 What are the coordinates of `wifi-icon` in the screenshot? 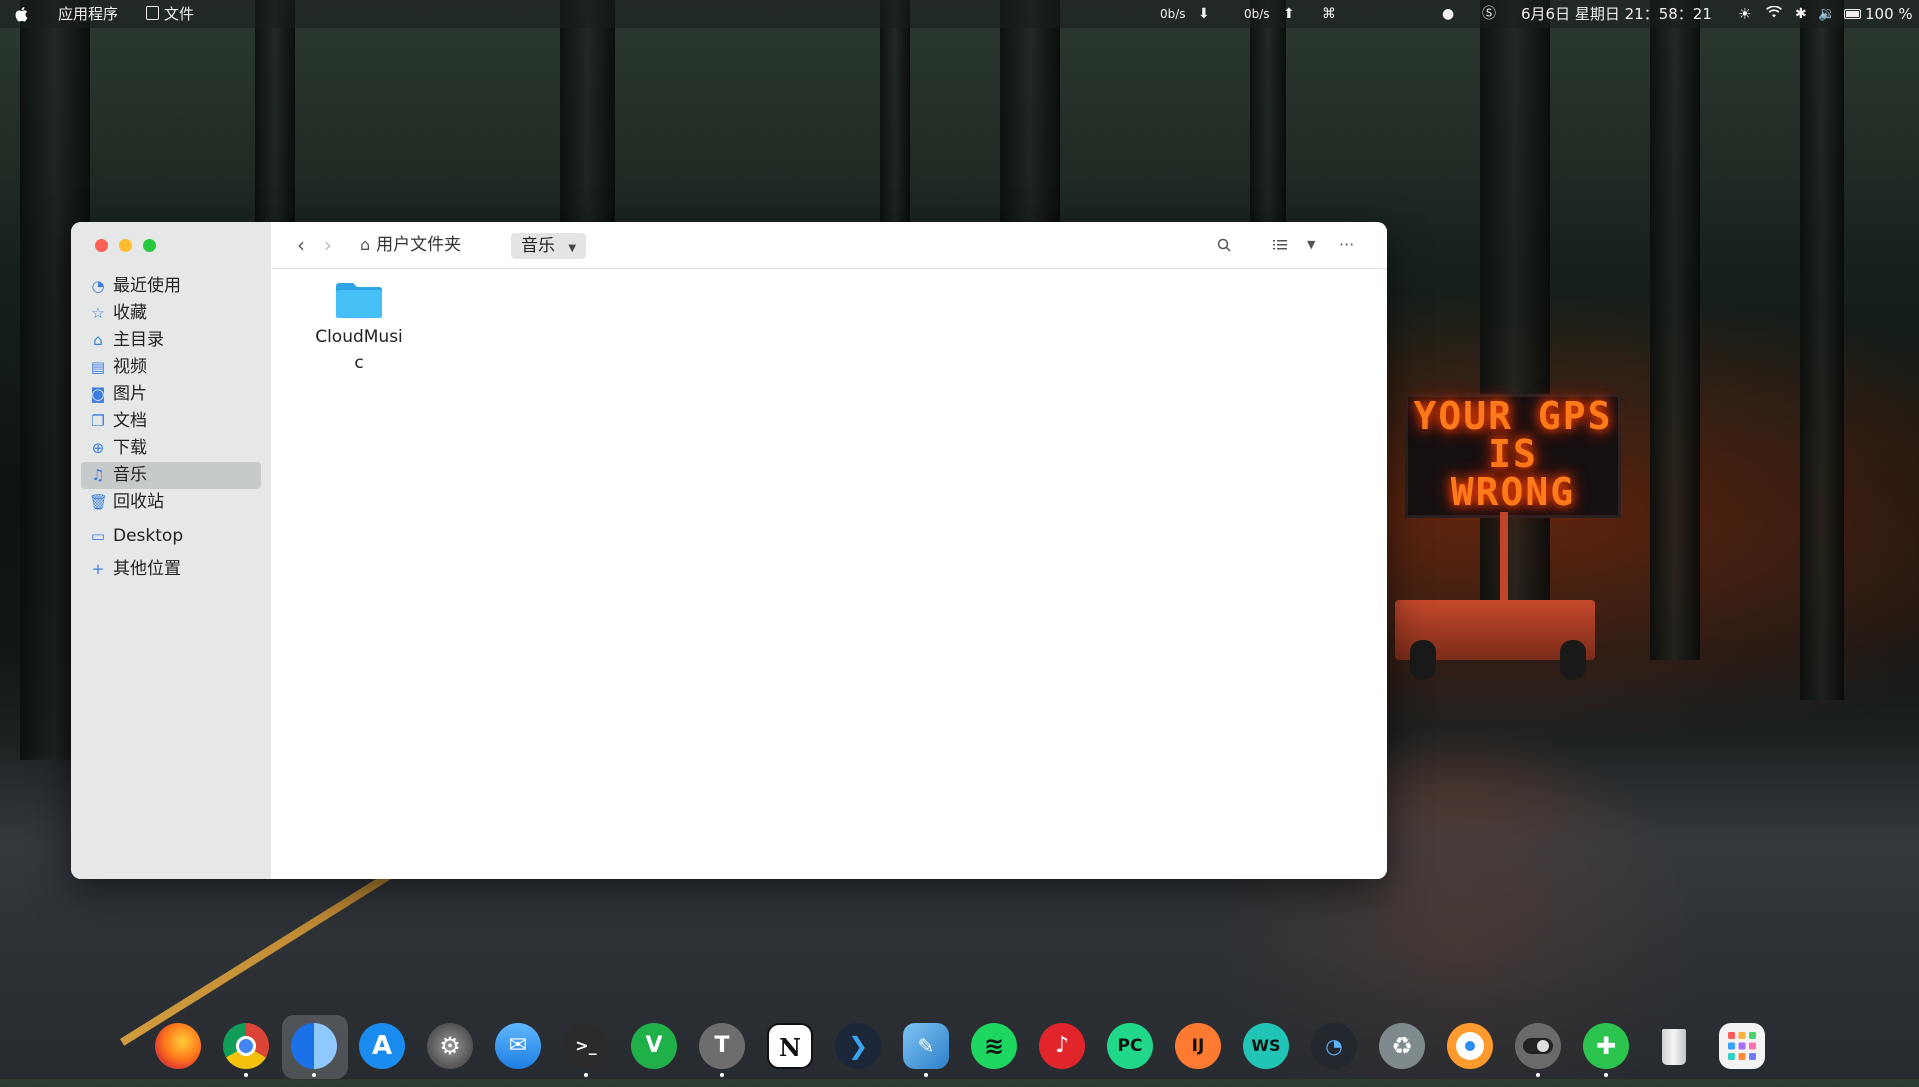 It's located at (1774, 14).